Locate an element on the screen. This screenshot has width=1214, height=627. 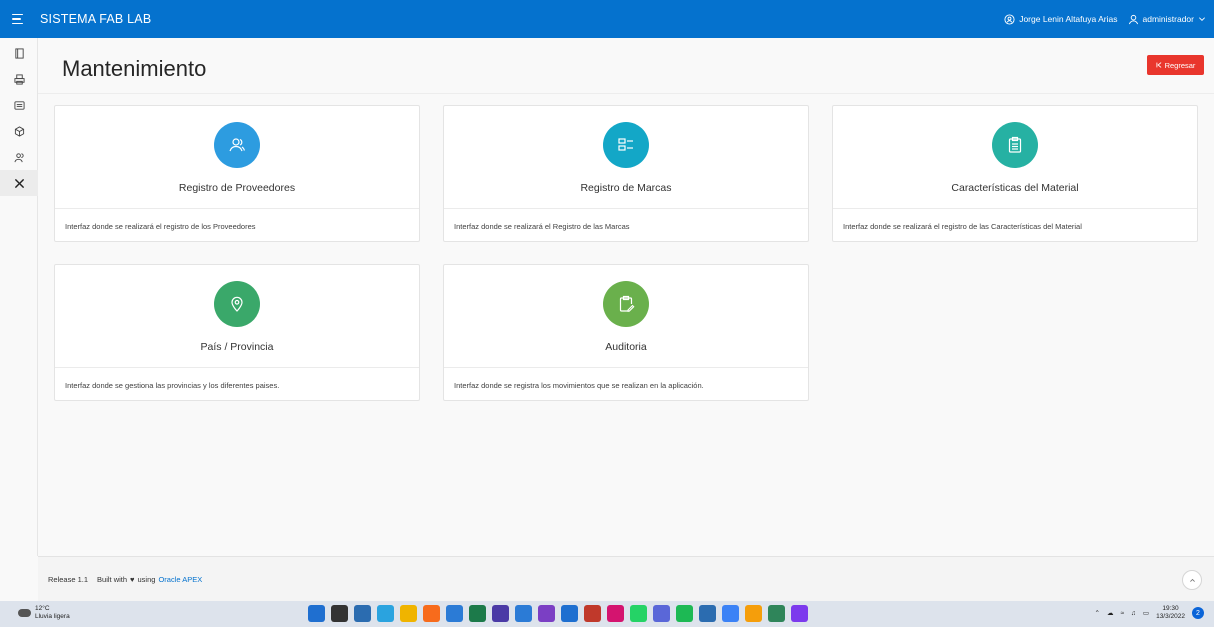
cloud-icon: ☁ is located at coordinates (1110, 613).